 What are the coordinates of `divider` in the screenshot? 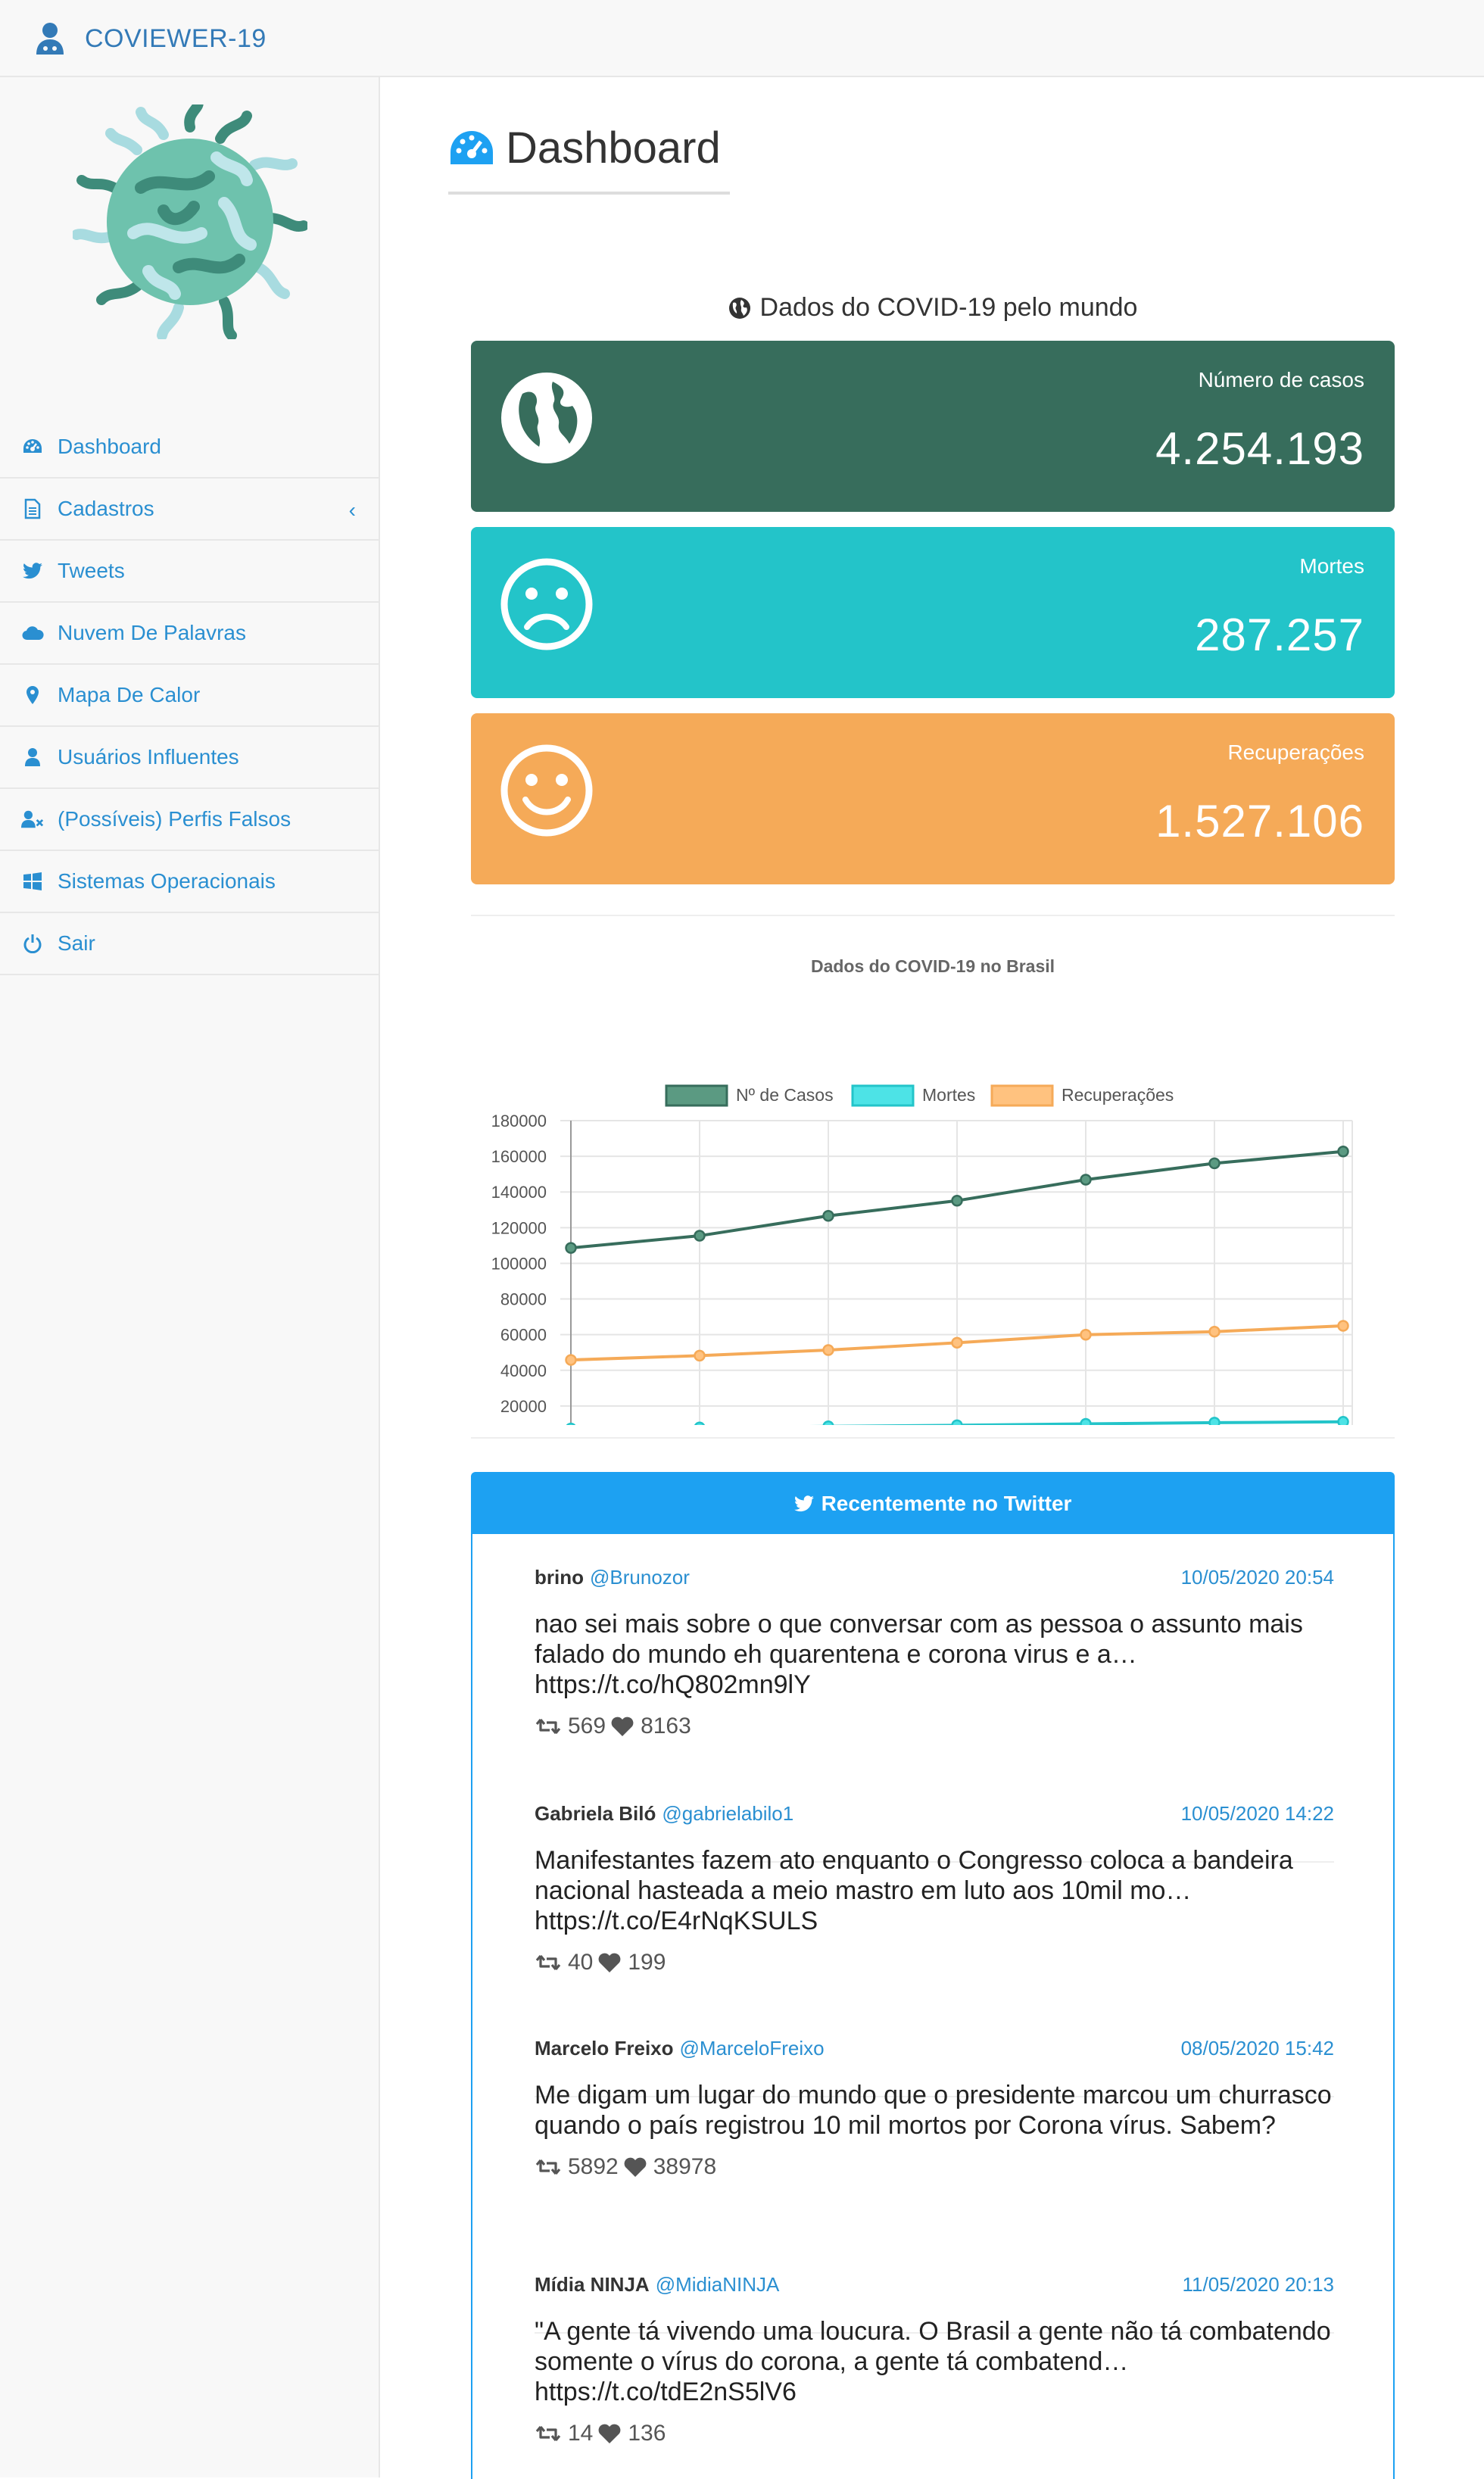 It's located at (933, 1438).